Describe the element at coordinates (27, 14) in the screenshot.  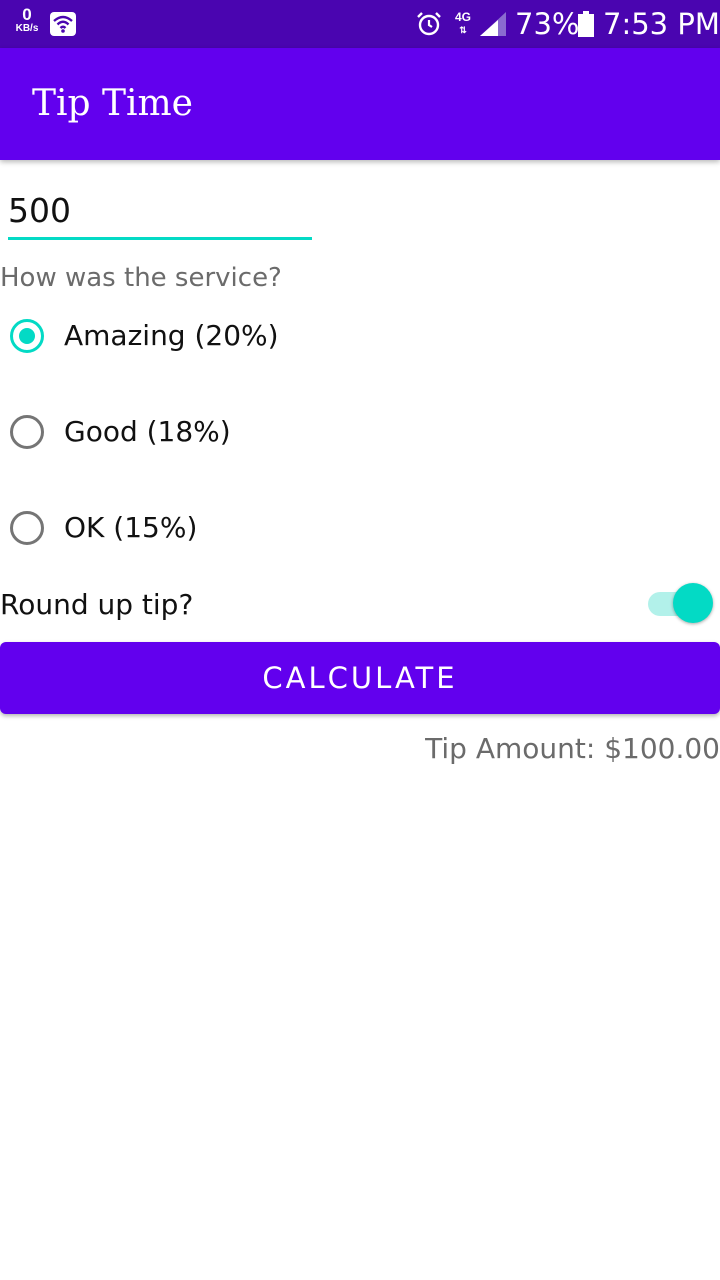
I see `data-speed-value: 0` at that location.